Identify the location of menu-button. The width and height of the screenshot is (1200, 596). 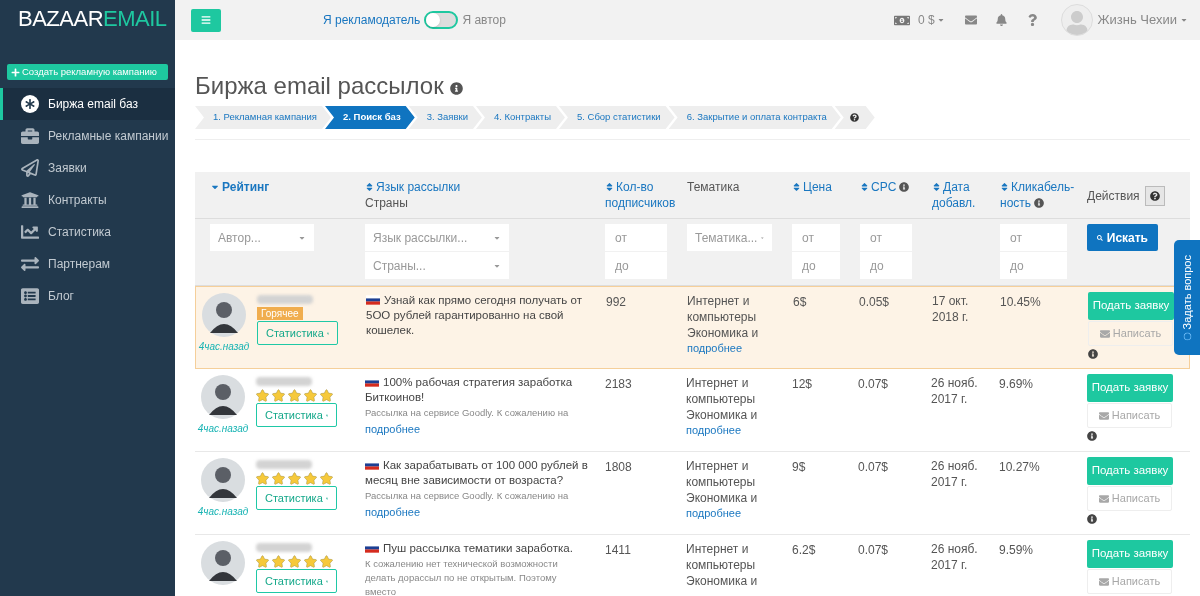
(206, 20).